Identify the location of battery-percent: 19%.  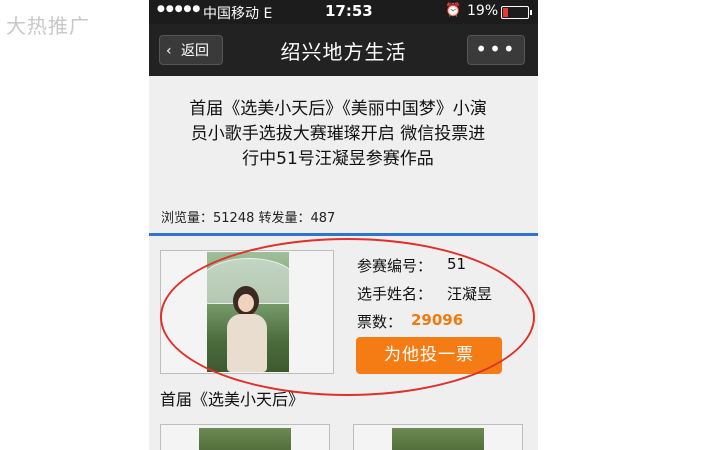
(483, 11).